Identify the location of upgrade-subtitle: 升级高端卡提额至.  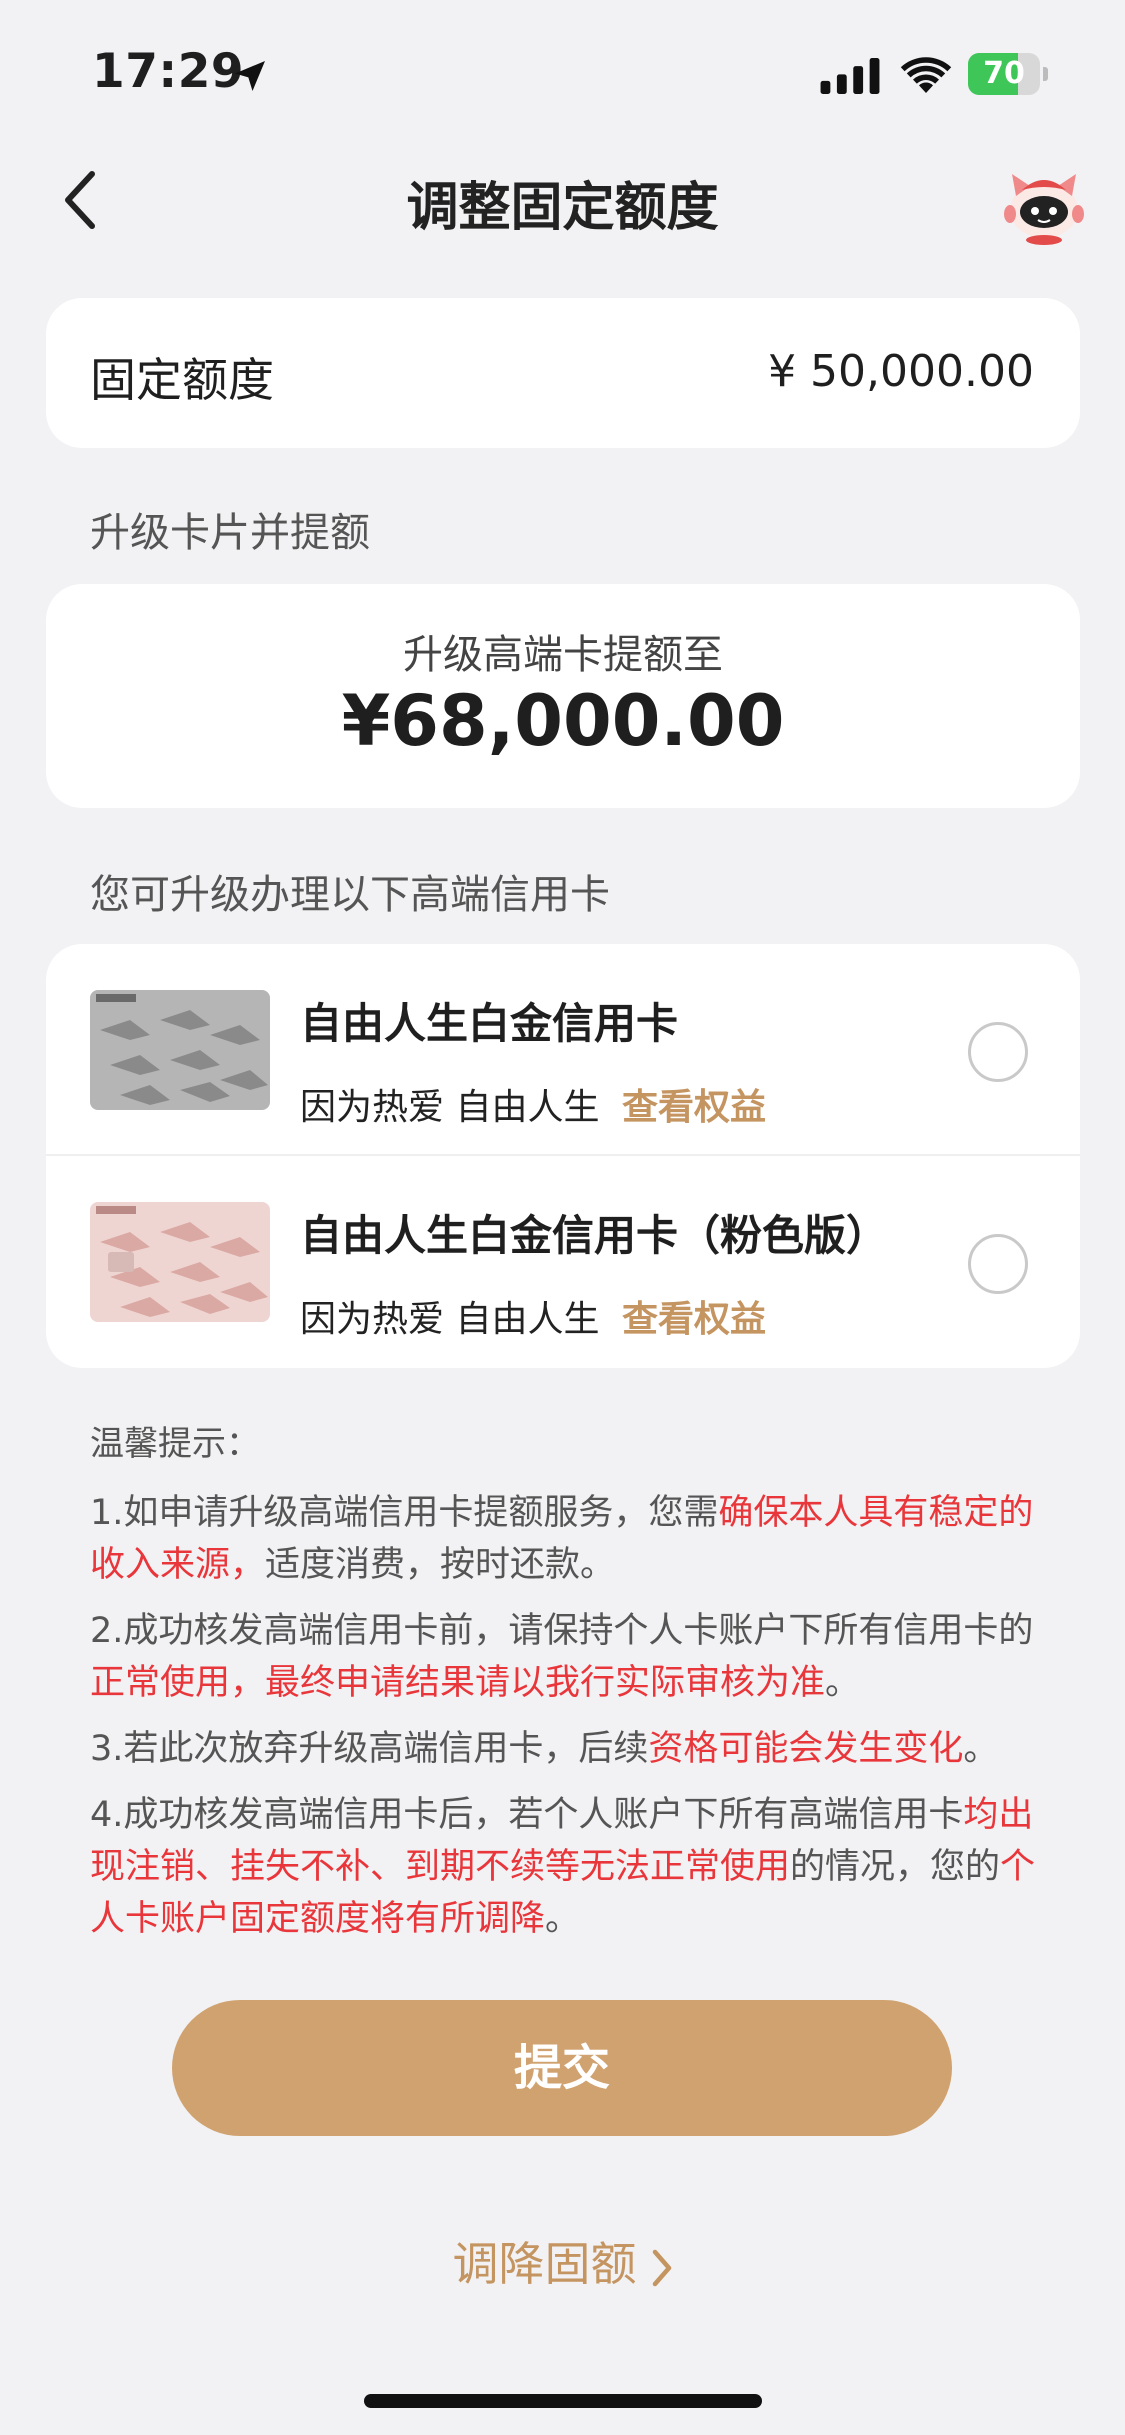
(563, 655).